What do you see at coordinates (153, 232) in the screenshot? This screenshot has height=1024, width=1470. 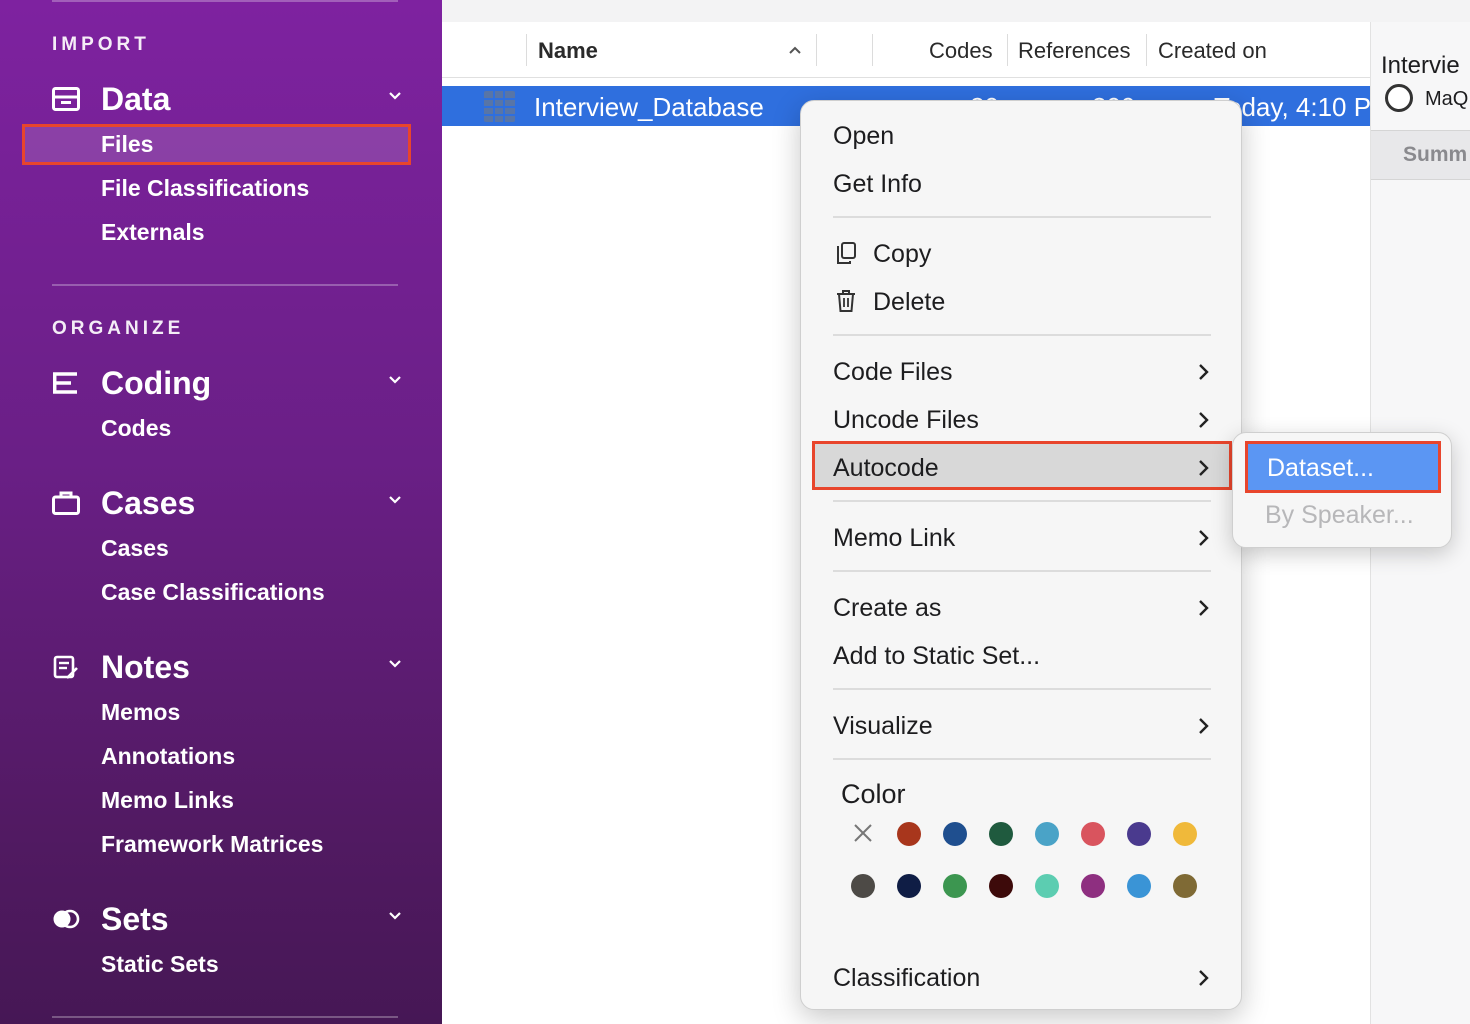 I see `sidebar-item-externals: Externals` at bounding box center [153, 232].